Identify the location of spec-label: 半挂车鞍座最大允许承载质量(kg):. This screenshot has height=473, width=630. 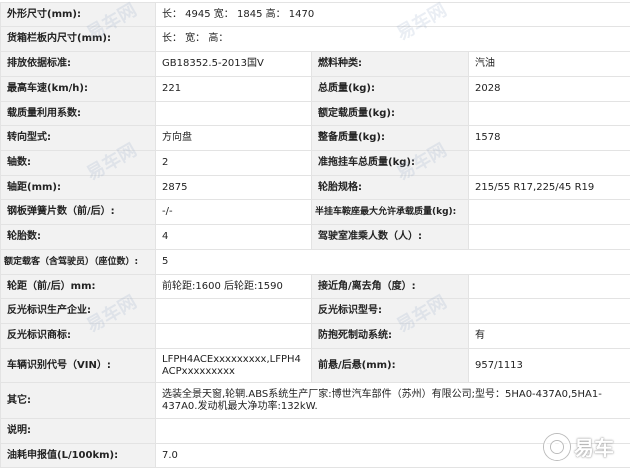
(390, 212).